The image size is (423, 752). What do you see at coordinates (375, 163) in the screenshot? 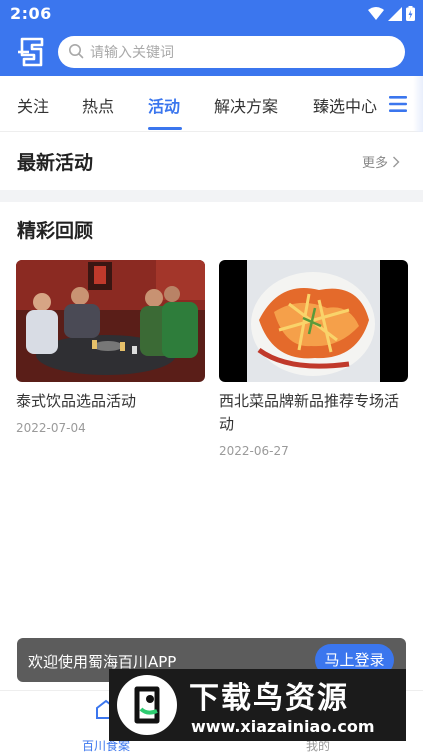
I see `more-label: 更多` at bounding box center [375, 163].